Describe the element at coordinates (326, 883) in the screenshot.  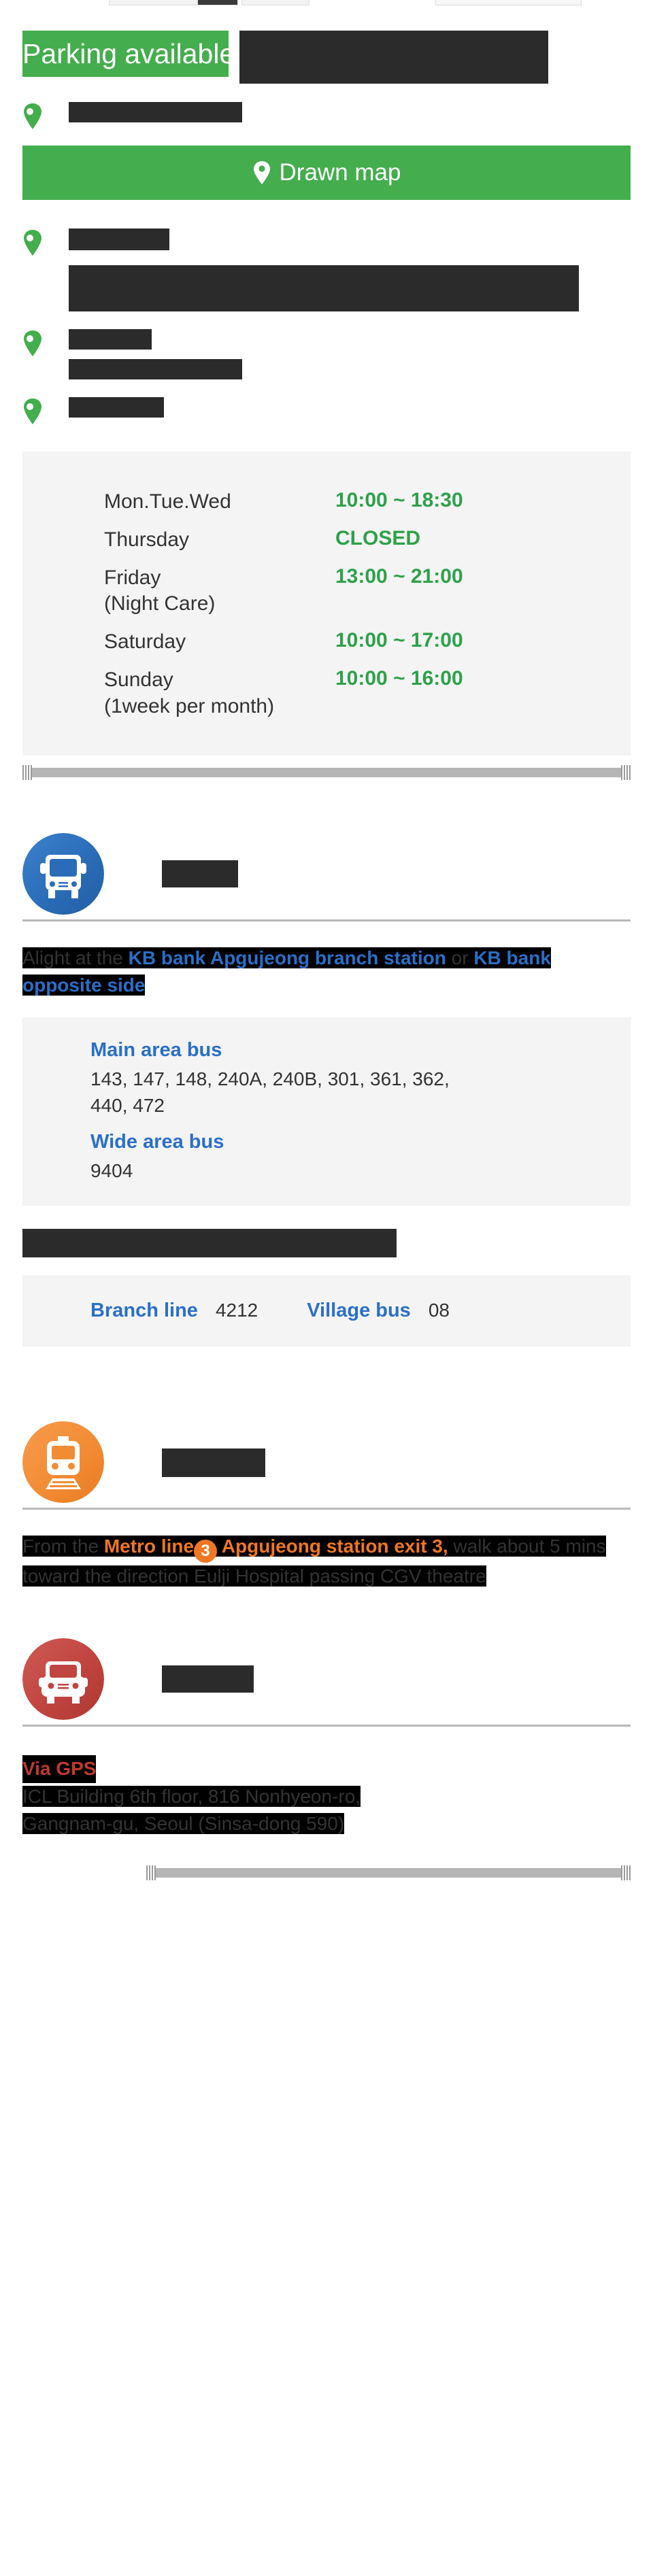
I see `bus-header` at that location.